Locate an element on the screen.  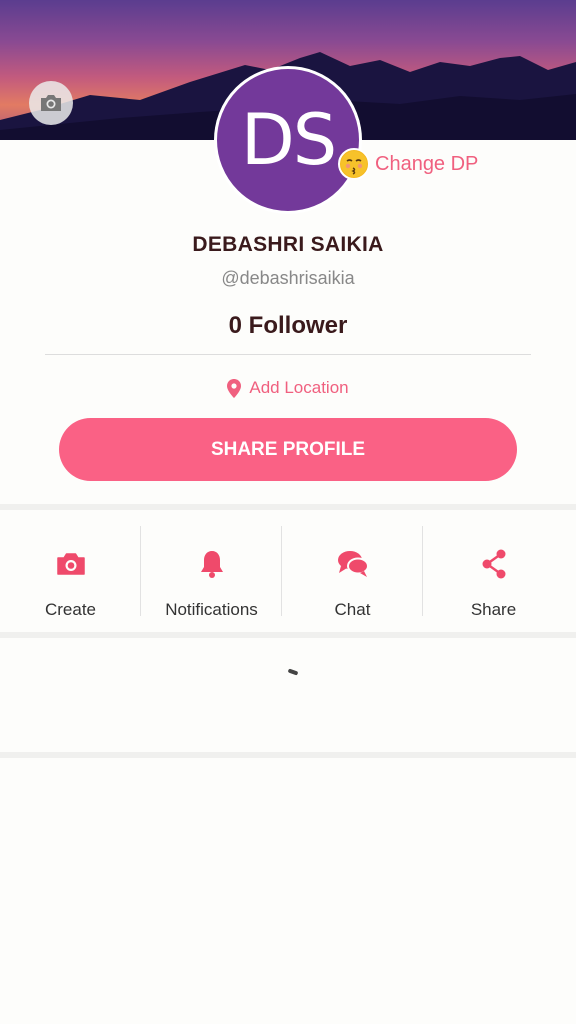
change-dp-button: Change DP is located at coordinates (408, 164).